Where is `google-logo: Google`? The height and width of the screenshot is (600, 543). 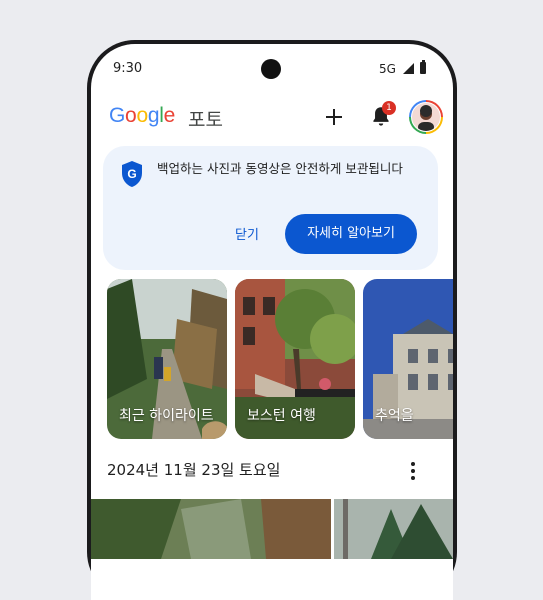 google-logo: Google is located at coordinates (142, 116).